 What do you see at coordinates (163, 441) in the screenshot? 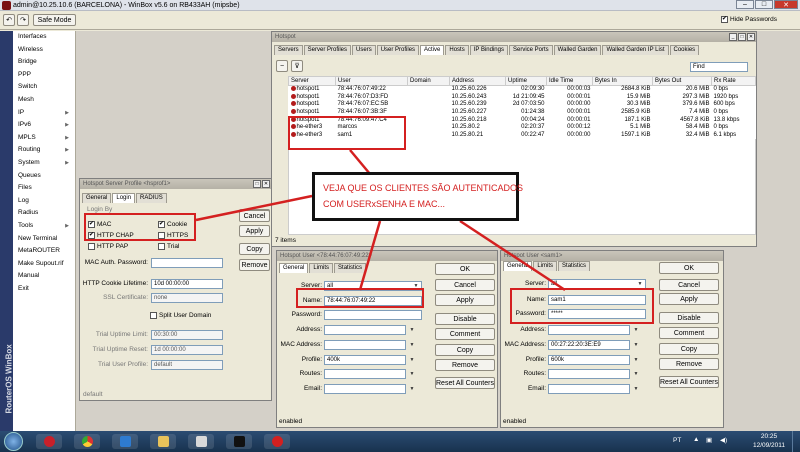
I see `folder-icon` at bounding box center [163, 441].